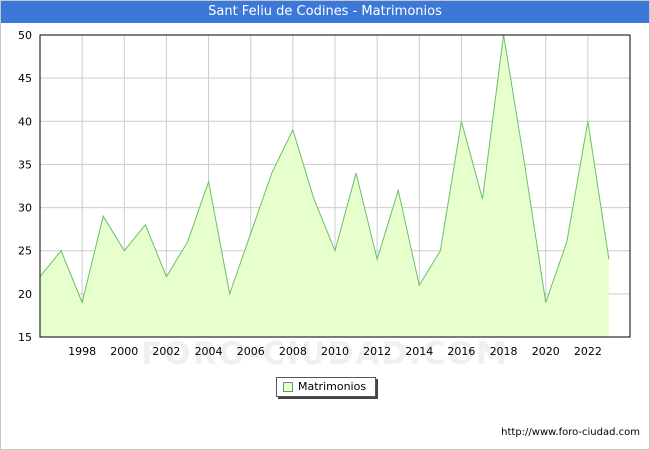 This screenshot has width=650, height=450. I want to click on y-tick-label: 45, so click(25, 78).